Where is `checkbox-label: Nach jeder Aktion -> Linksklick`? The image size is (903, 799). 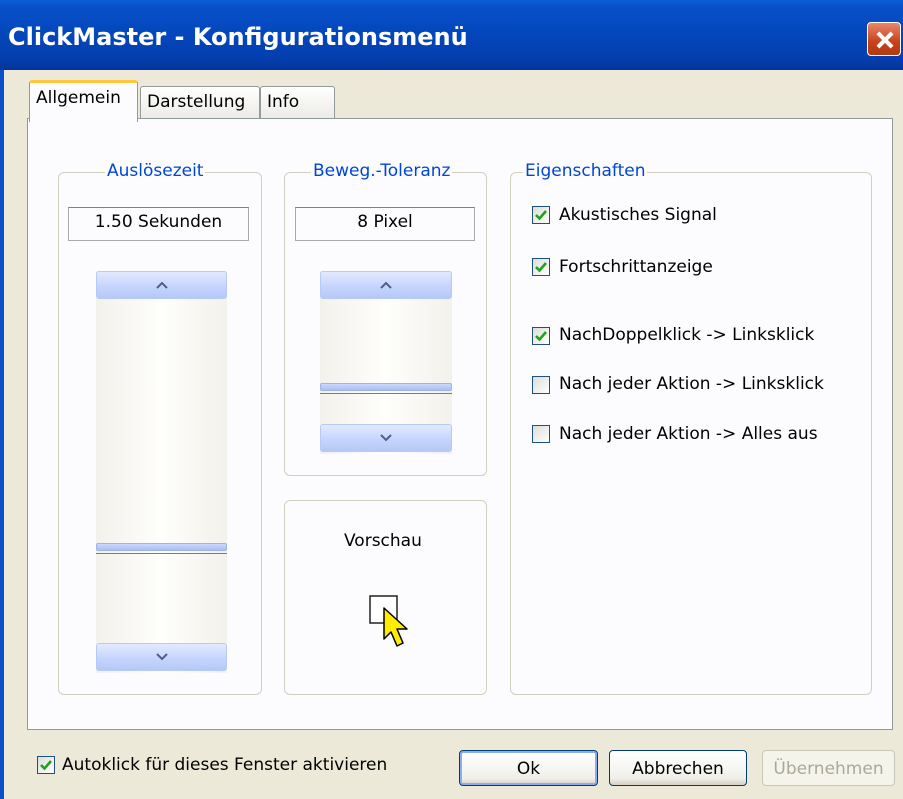
checkbox-label: Nach jeder Aktion -> Linksklick is located at coordinates (691, 384).